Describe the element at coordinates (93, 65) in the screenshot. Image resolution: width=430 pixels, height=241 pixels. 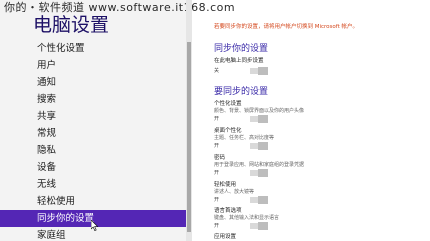
I see `sidebar-item-users: 用户` at that location.